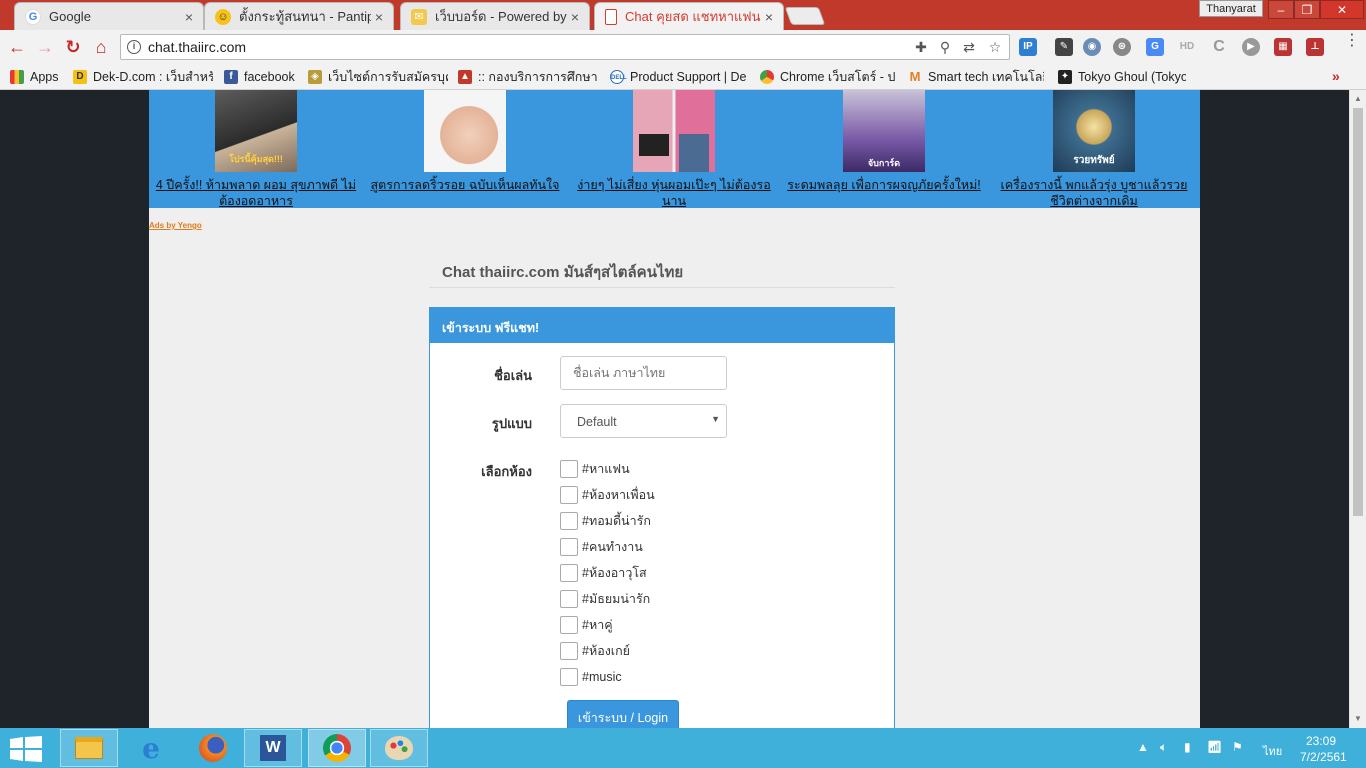  What do you see at coordinates (175, 225) in the screenshot?
I see `ads-by-link: Ads by Yengo` at bounding box center [175, 225].